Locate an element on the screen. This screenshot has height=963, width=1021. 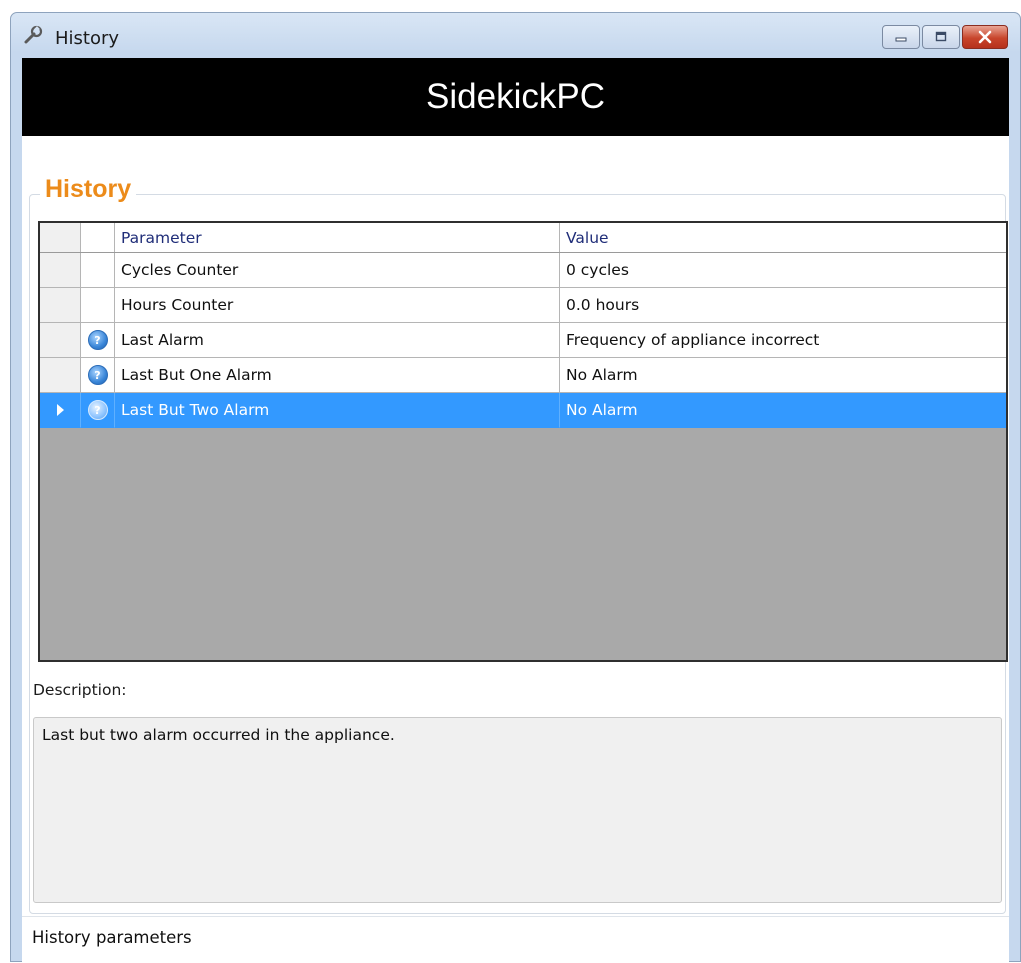
column-header-value: Value is located at coordinates (783, 237).